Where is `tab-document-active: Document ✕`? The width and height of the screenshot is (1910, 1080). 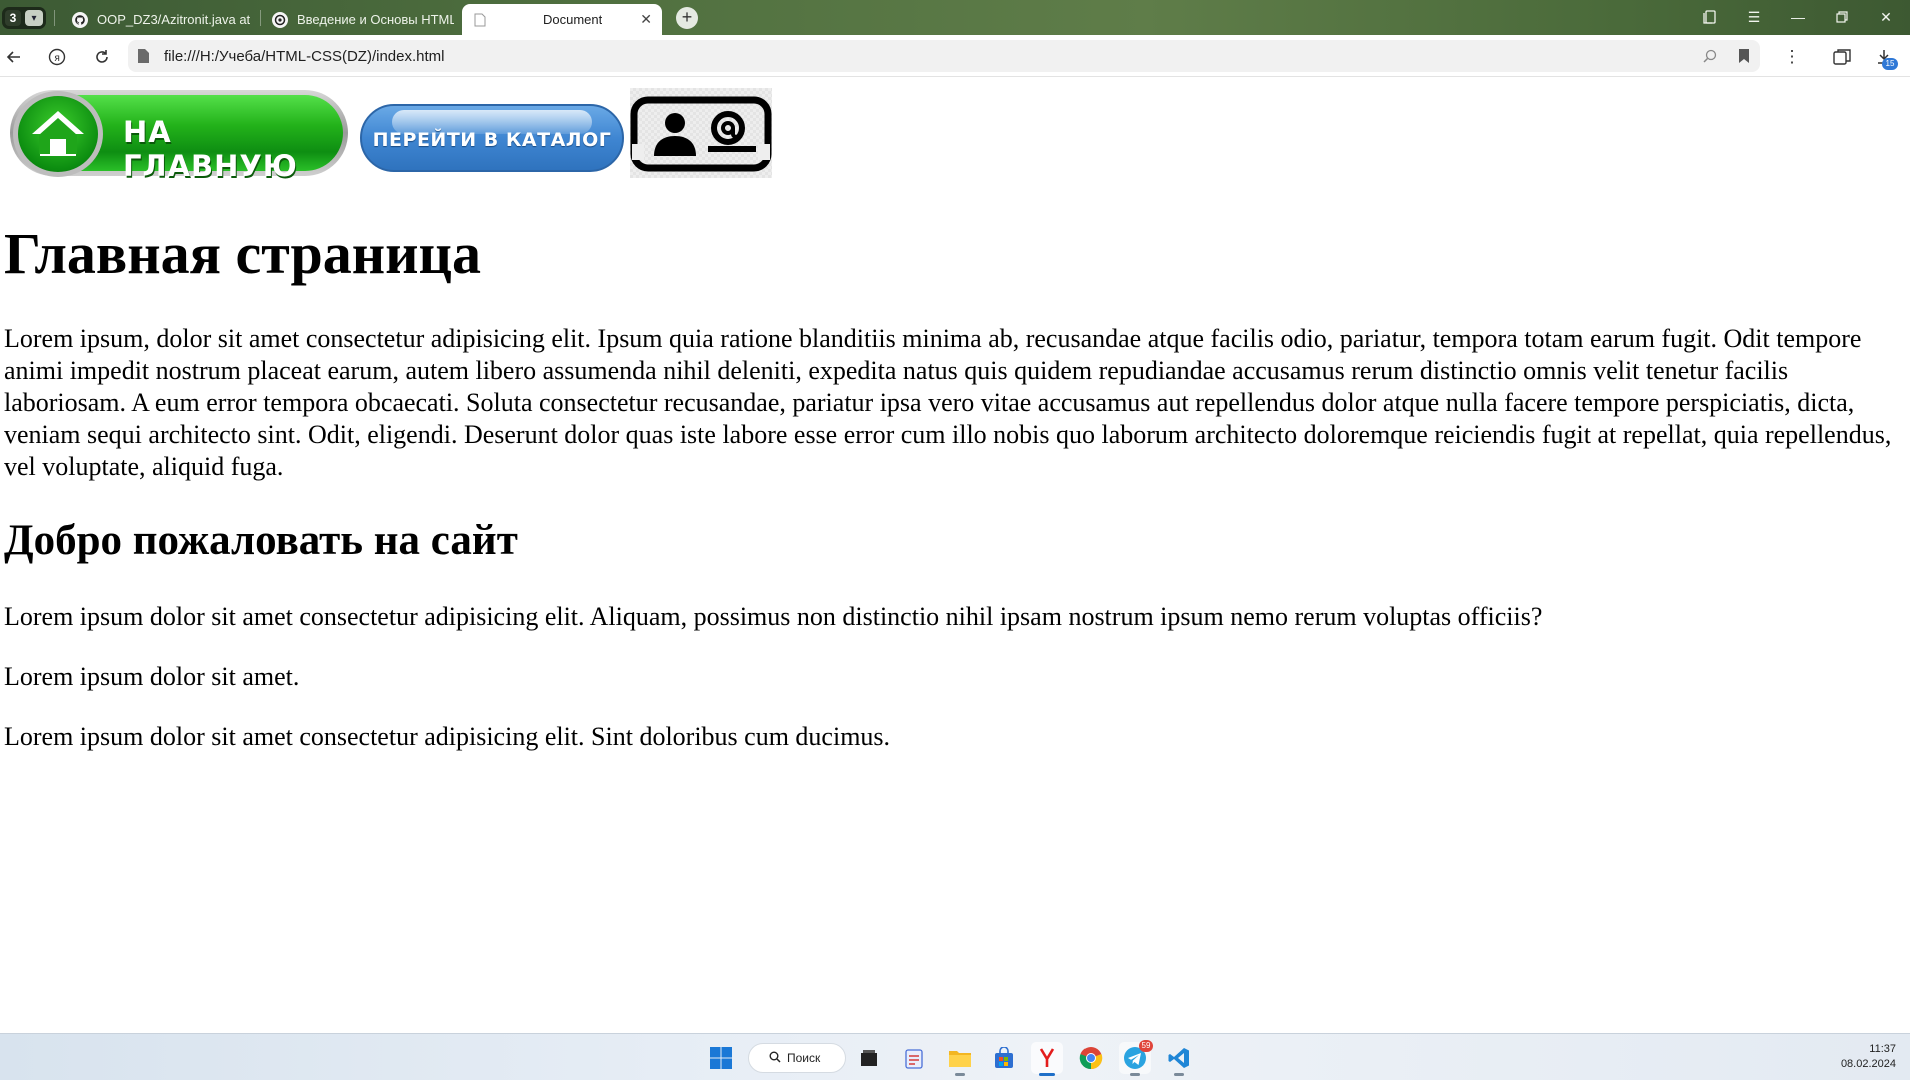 tab-document-active: Document ✕ is located at coordinates (562, 19).